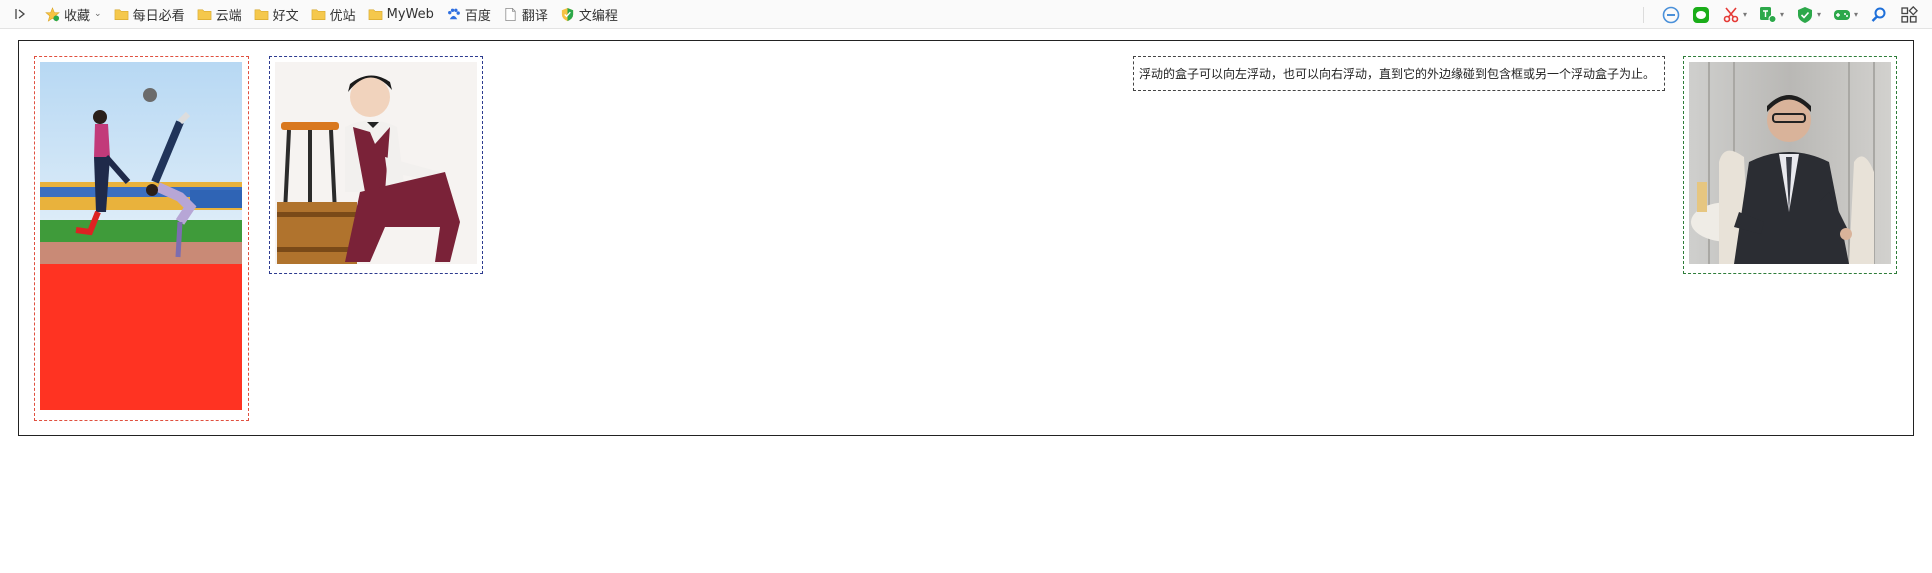  Describe the element at coordinates (77, 16) in the screenshot. I see `bookmark-label: 收藏` at that location.